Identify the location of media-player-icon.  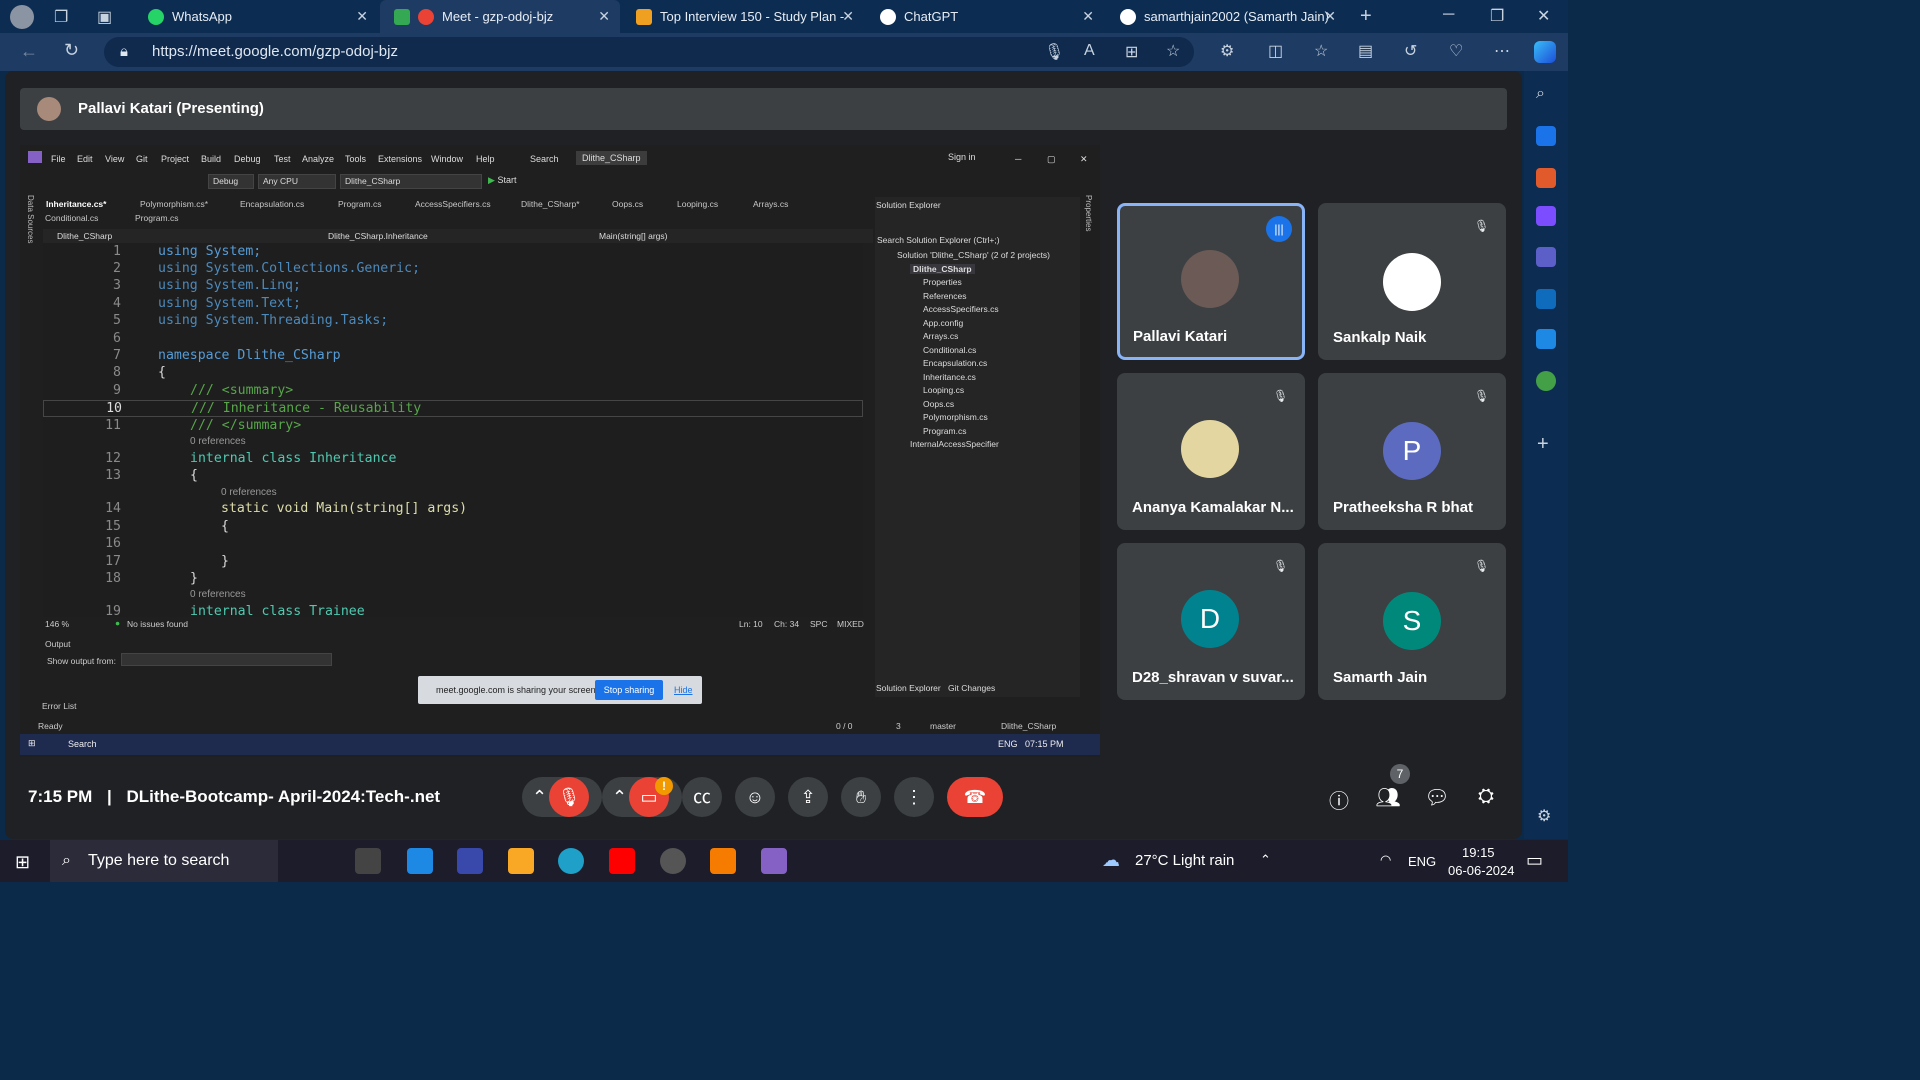
(673, 861).